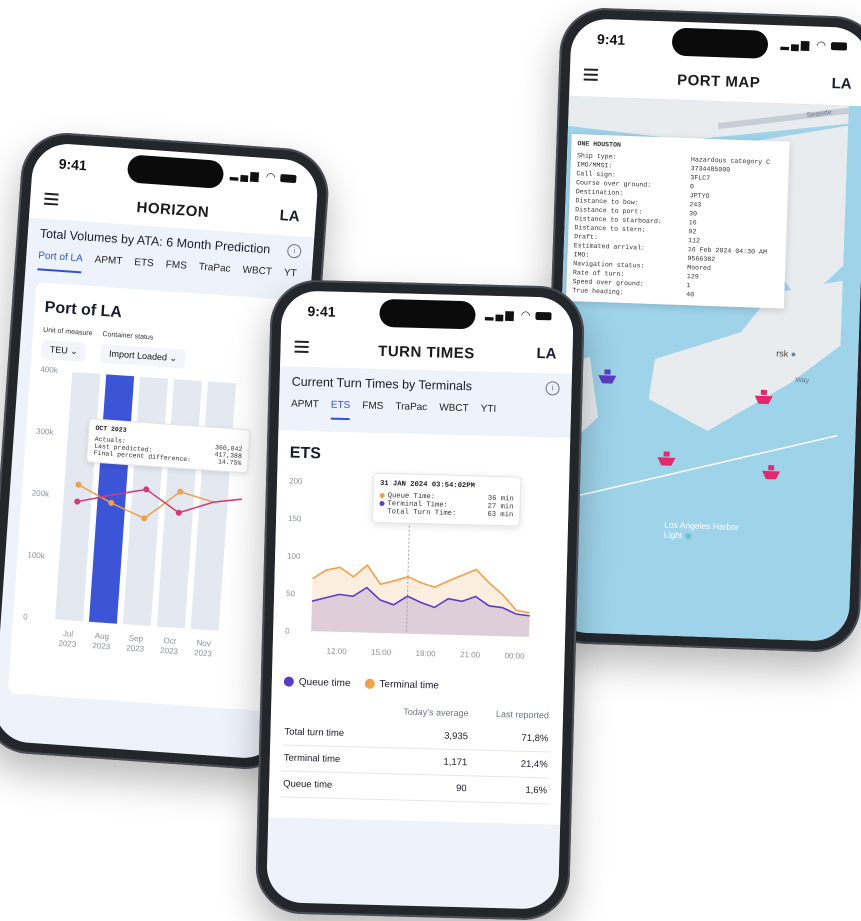 Image resolution: width=861 pixels, height=921 pixels. Describe the element at coordinates (128, 336) in the screenshot. I see `status-label: Container status` at that location.